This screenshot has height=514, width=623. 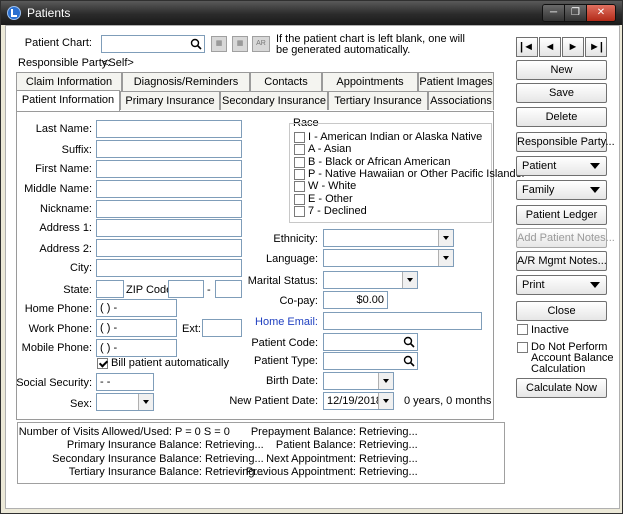 I want to click on bill-patient-label: Bill patient automatically, so click(x=170, y=363).